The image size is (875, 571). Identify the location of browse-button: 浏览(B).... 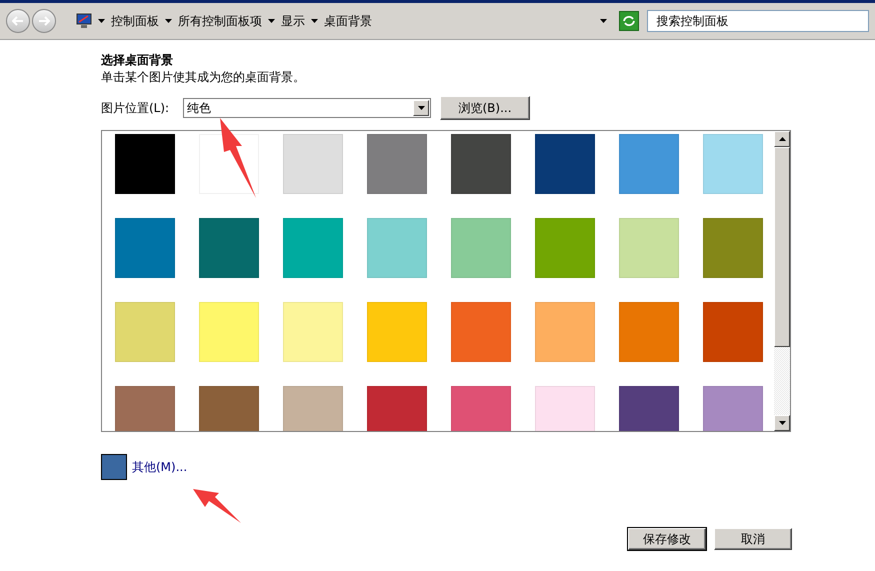
(485, 108).